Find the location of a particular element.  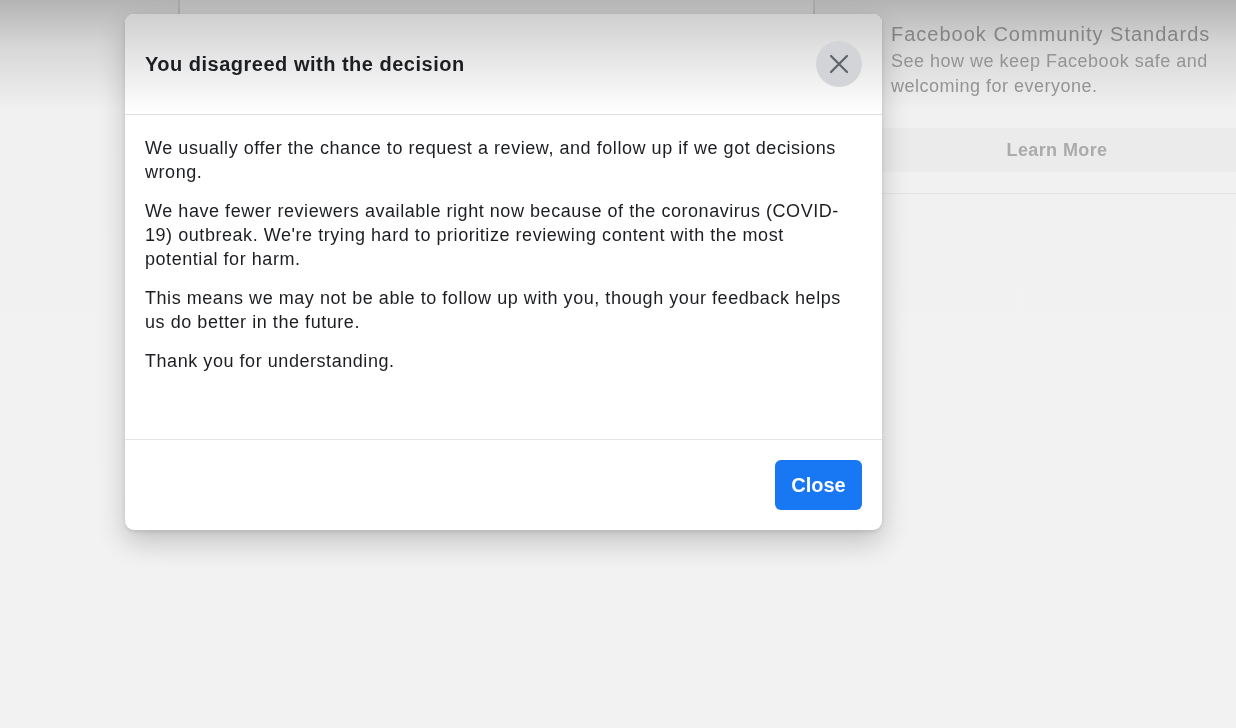

close-button: Close is located at coordinates (818, 485).